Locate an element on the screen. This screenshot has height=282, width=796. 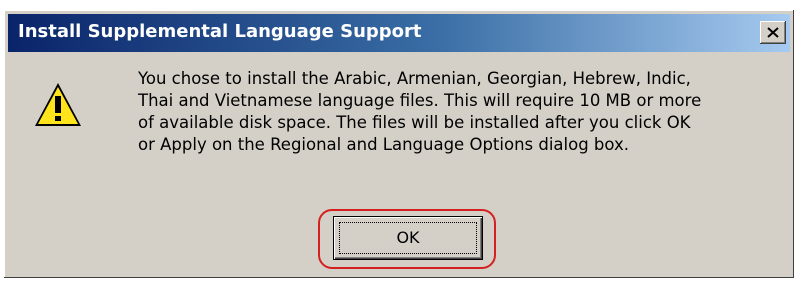
close-icon is located at coordinates (773, 32).